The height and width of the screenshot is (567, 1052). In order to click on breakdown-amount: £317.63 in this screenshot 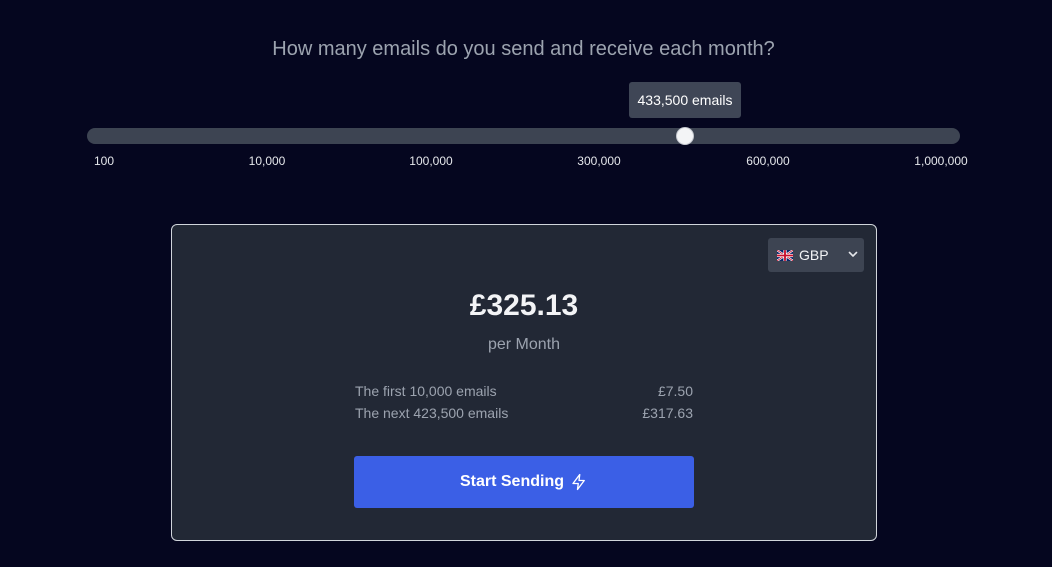, I will do `click(667, 413)`.